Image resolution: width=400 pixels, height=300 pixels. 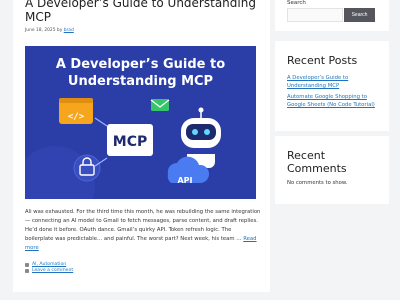 I want to click on recent-post-link: A Developer’s Guide to Understanding MCP, so click(x=317, y=82).